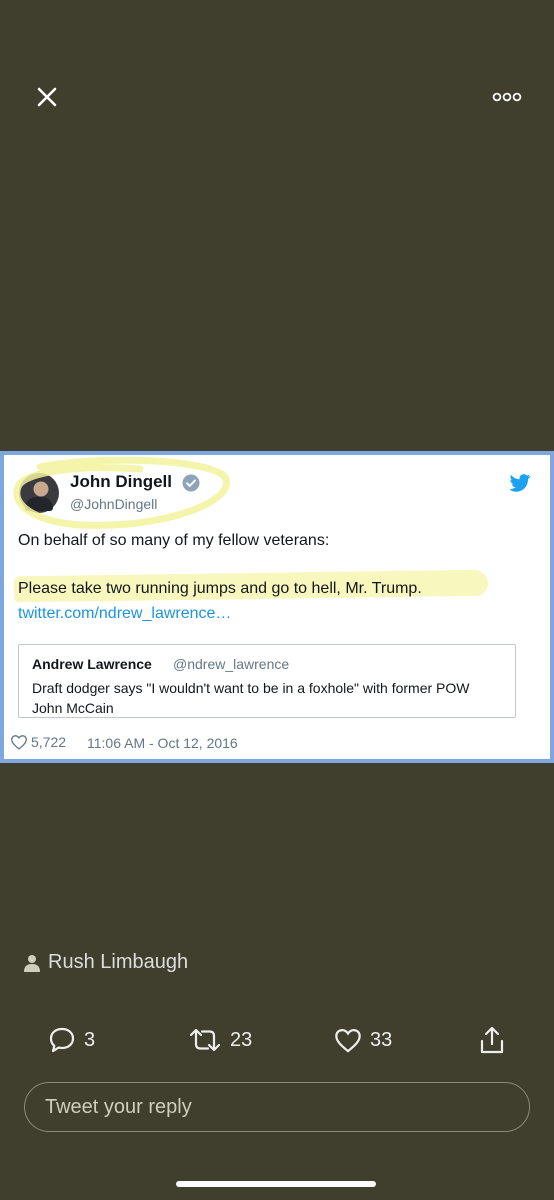  I want to click on twitter-bird-icon, so click(520, 483).